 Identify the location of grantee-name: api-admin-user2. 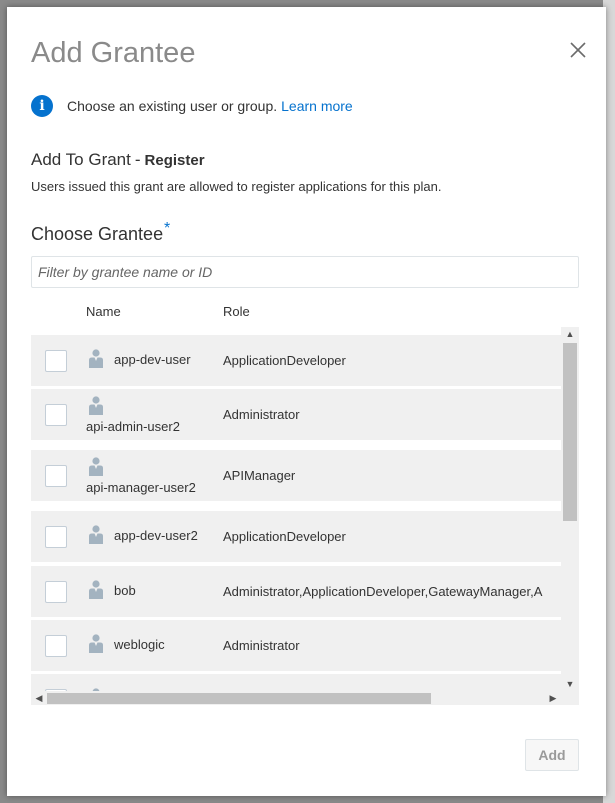
(133, 426).